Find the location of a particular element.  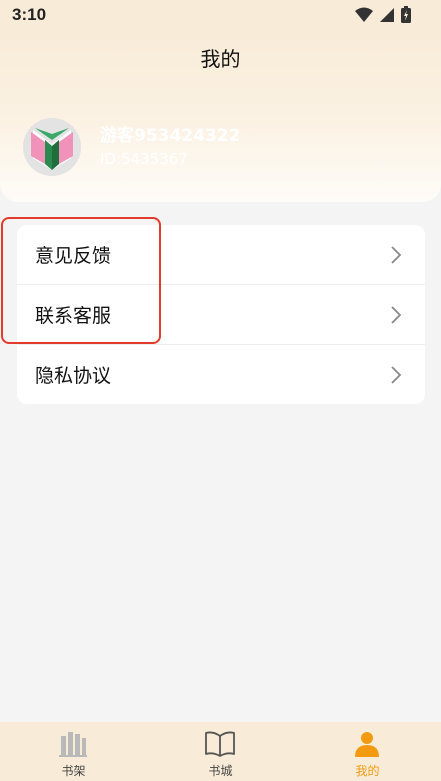

avatar is located at coordinates (52, 147).